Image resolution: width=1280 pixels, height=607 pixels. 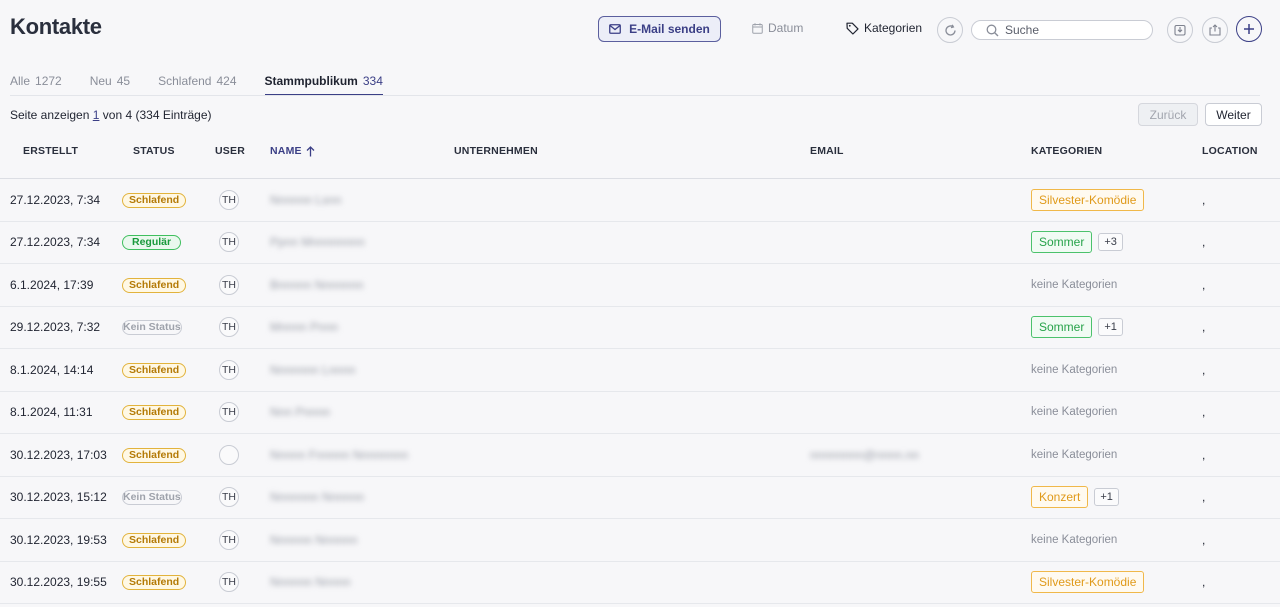 What do you see at coordinates (777, 28) in the screenshot?
I see `date-filter: Datum` at bounding box center [777, 28].